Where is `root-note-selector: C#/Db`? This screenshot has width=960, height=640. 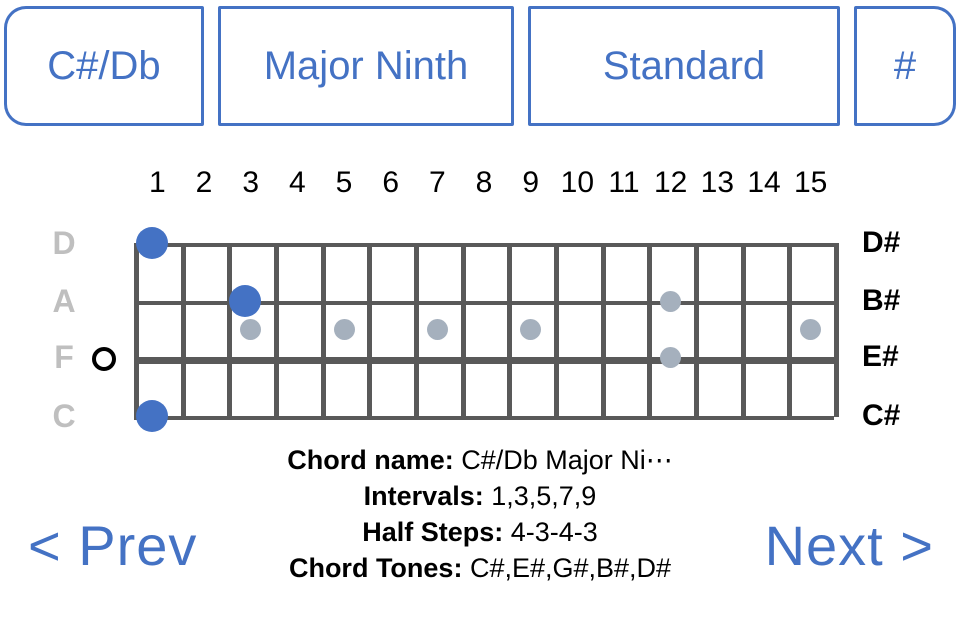
root-note-selector: C#/Db is located at coordinates (104, 66).